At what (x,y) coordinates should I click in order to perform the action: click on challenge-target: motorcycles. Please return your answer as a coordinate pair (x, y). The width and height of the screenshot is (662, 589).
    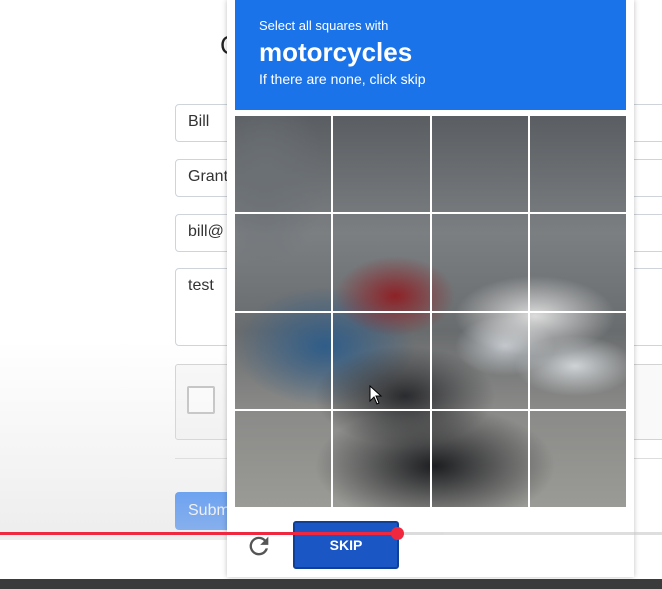
    Looking at the image, I should click on (336, 52).